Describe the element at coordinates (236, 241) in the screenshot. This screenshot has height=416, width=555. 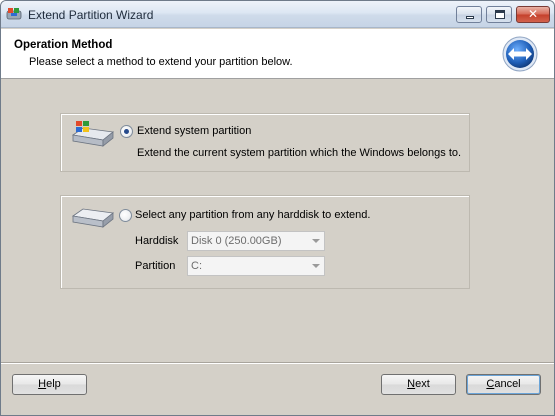
I see `harddisk-select-value: Disk 0 (250.00GB)` at that location.